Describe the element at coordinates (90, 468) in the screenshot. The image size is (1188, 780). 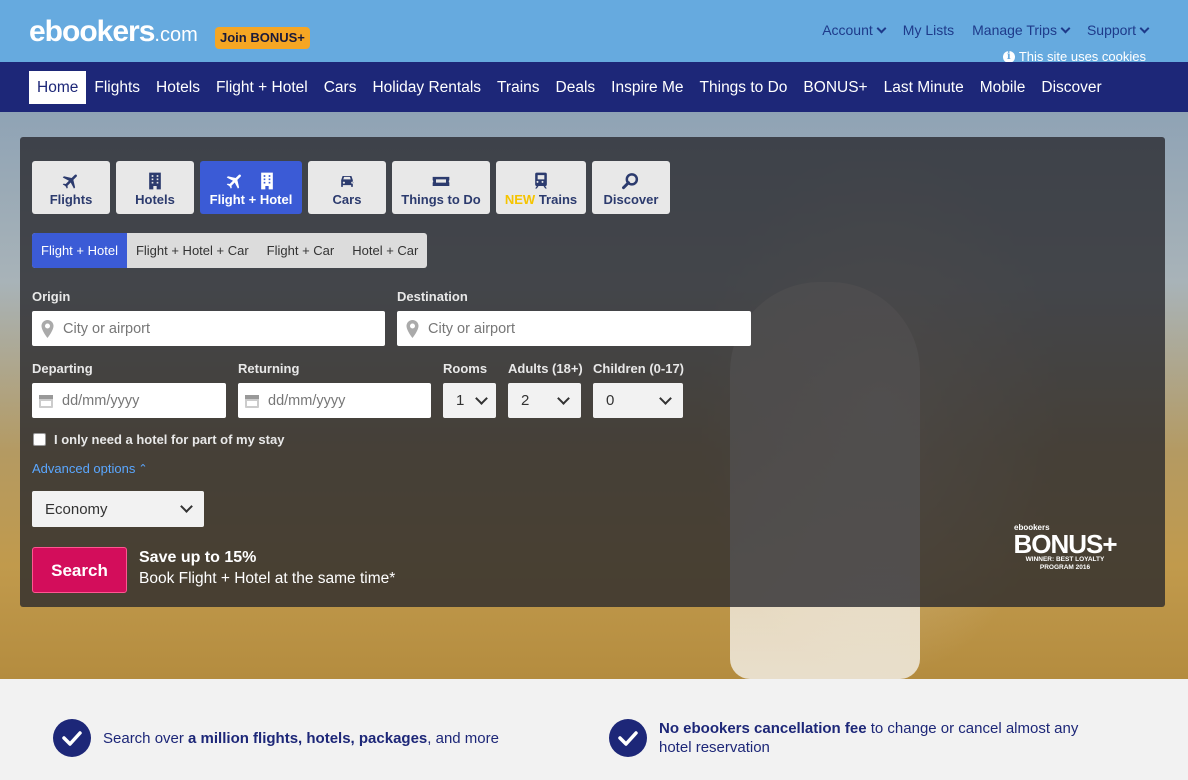
I see `advanced-options-link: Advanced options ⌃` at that location.